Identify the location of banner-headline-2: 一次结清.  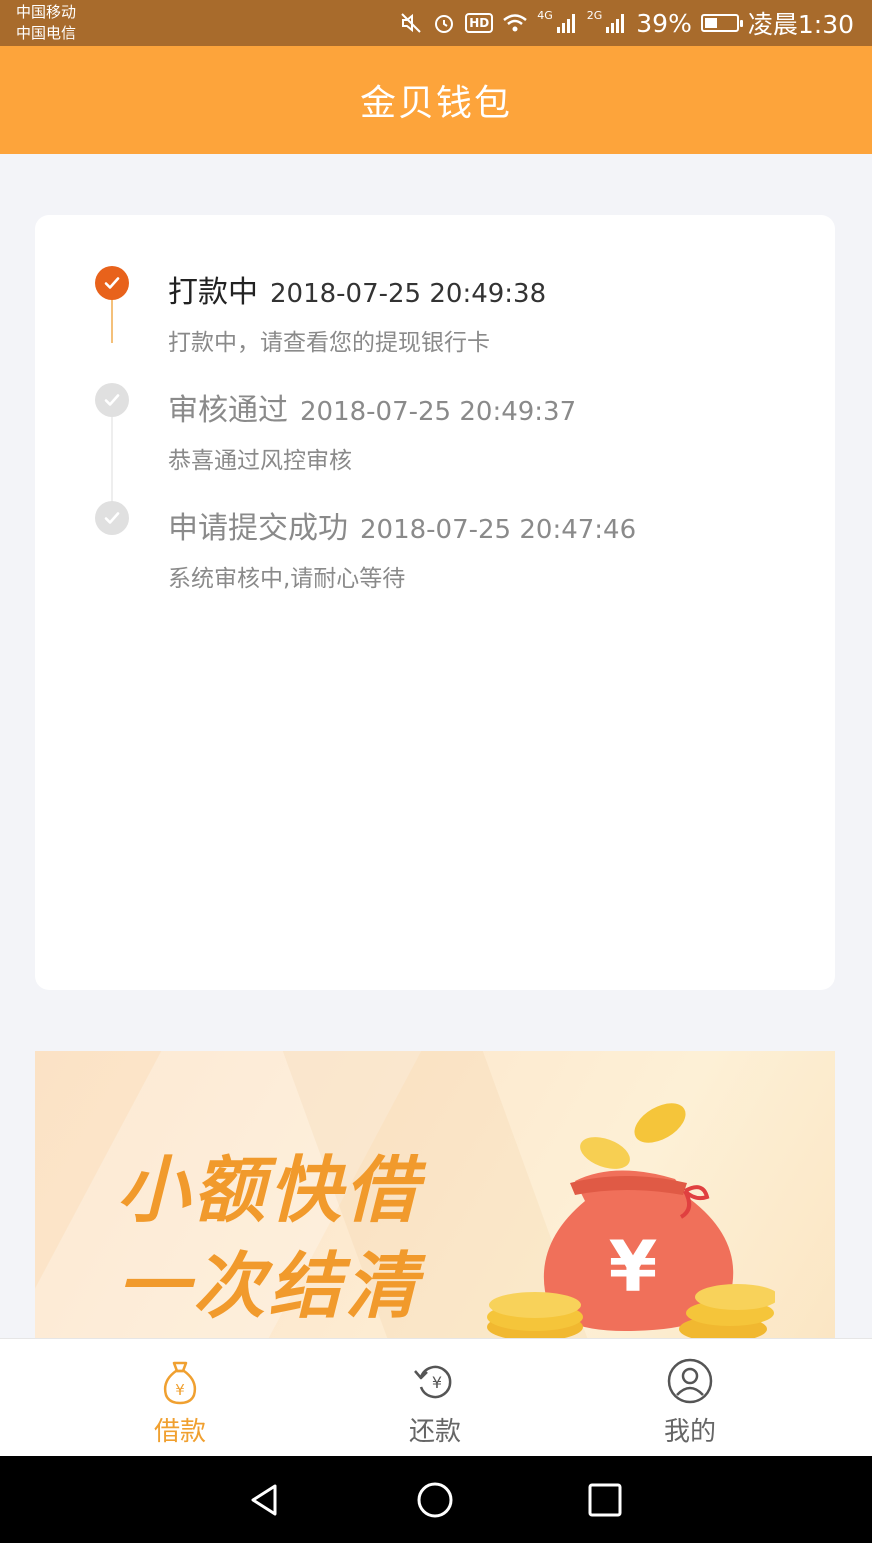
(269, 1286).